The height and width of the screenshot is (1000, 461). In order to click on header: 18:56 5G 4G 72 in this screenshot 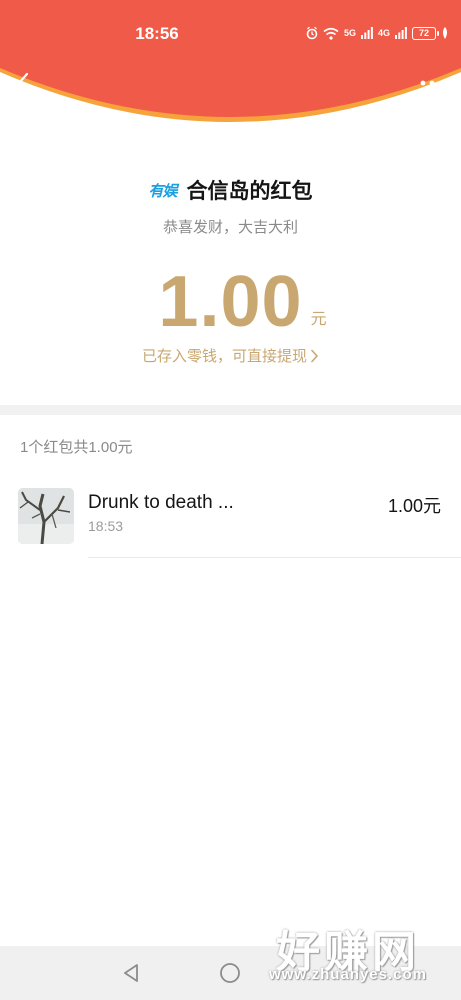, I will do `click(230, 70)`.